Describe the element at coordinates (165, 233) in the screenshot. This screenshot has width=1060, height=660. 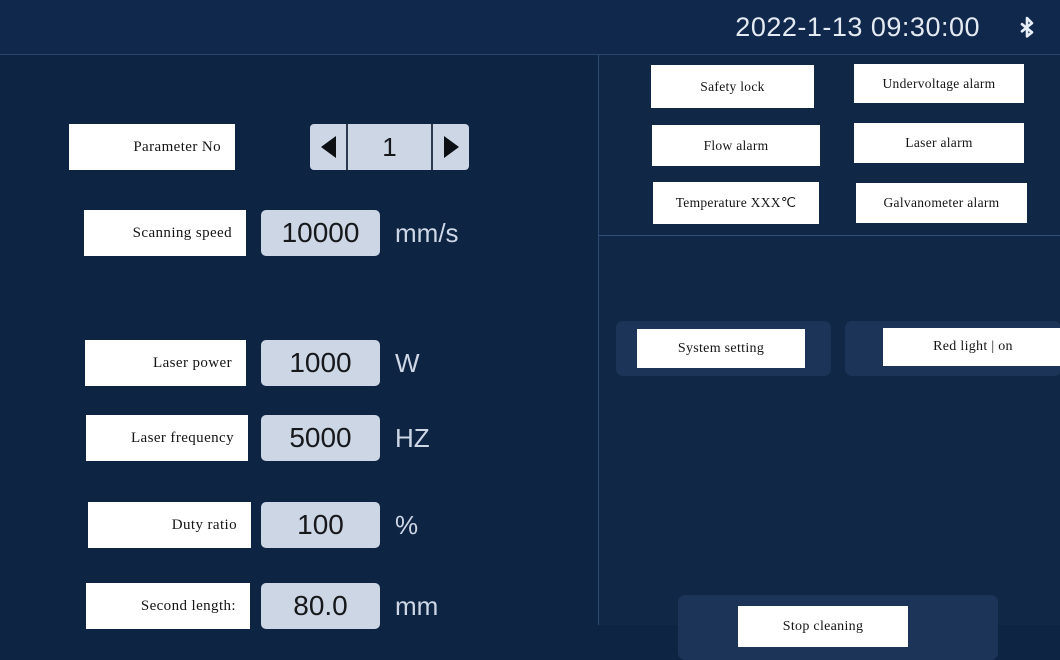
I see `scanning-speed-label: Scanning speed` at that location.